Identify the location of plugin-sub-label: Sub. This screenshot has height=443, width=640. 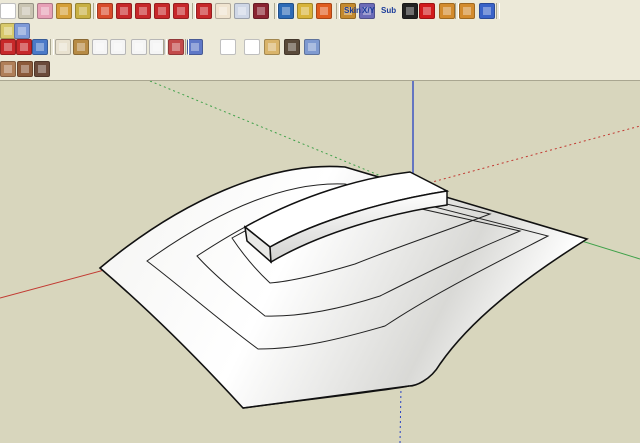
(388, 11).